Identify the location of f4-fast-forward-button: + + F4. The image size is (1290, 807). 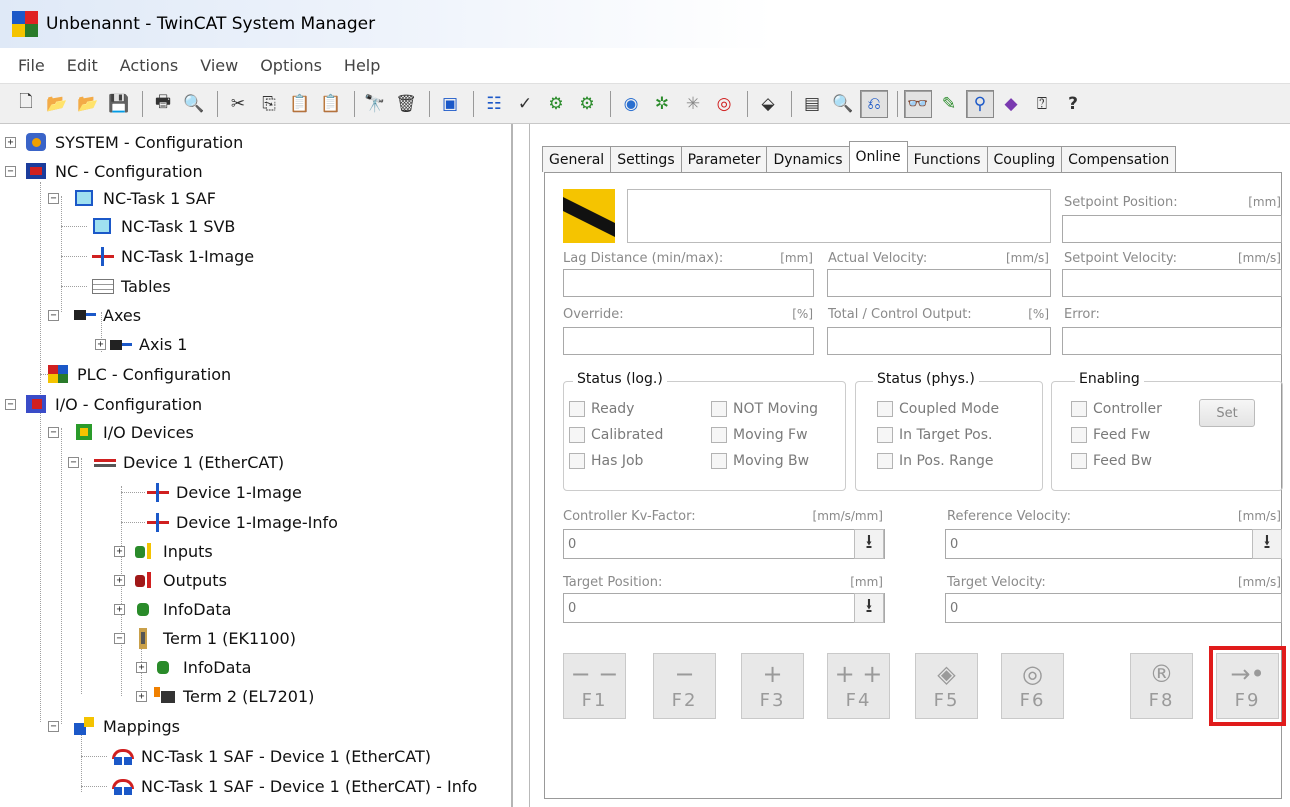
(858, 686).